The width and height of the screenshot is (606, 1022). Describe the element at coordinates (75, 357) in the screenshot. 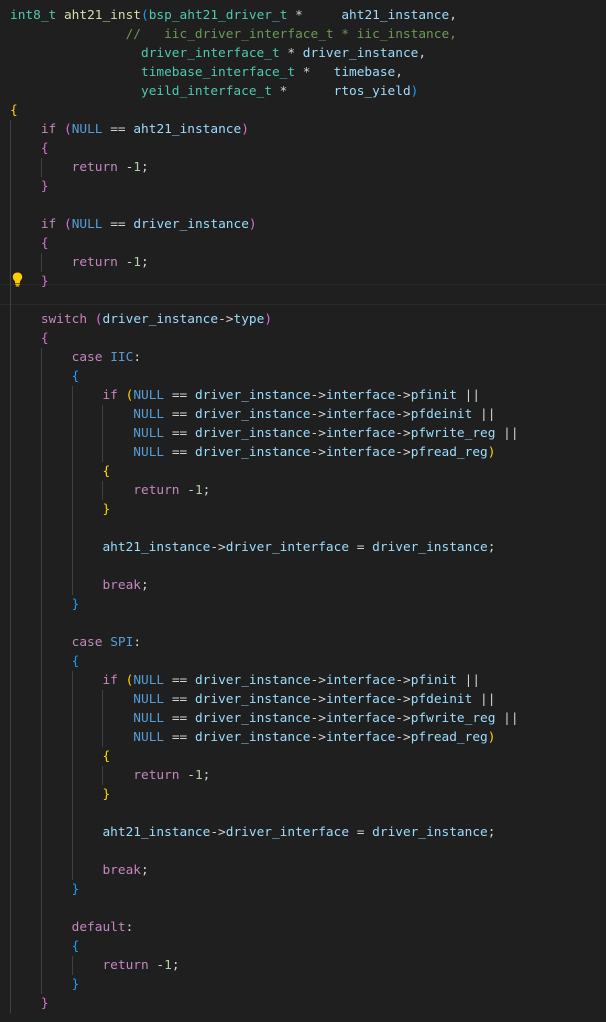

I see `code-line: case IIC:` at that location.